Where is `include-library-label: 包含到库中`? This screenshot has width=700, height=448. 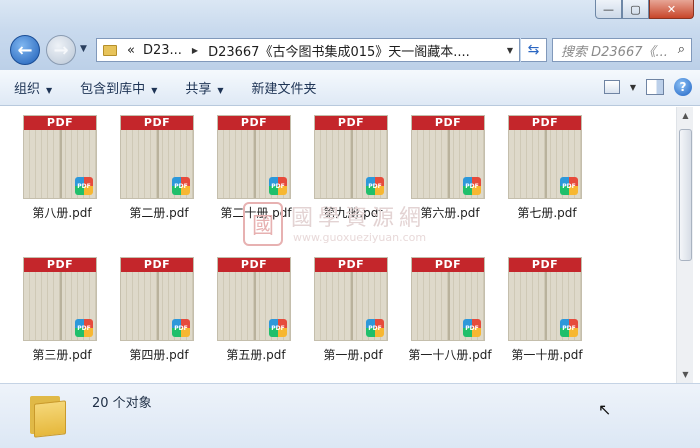
include-library-label: 包含到库中 is located at coordinates (113, 89).